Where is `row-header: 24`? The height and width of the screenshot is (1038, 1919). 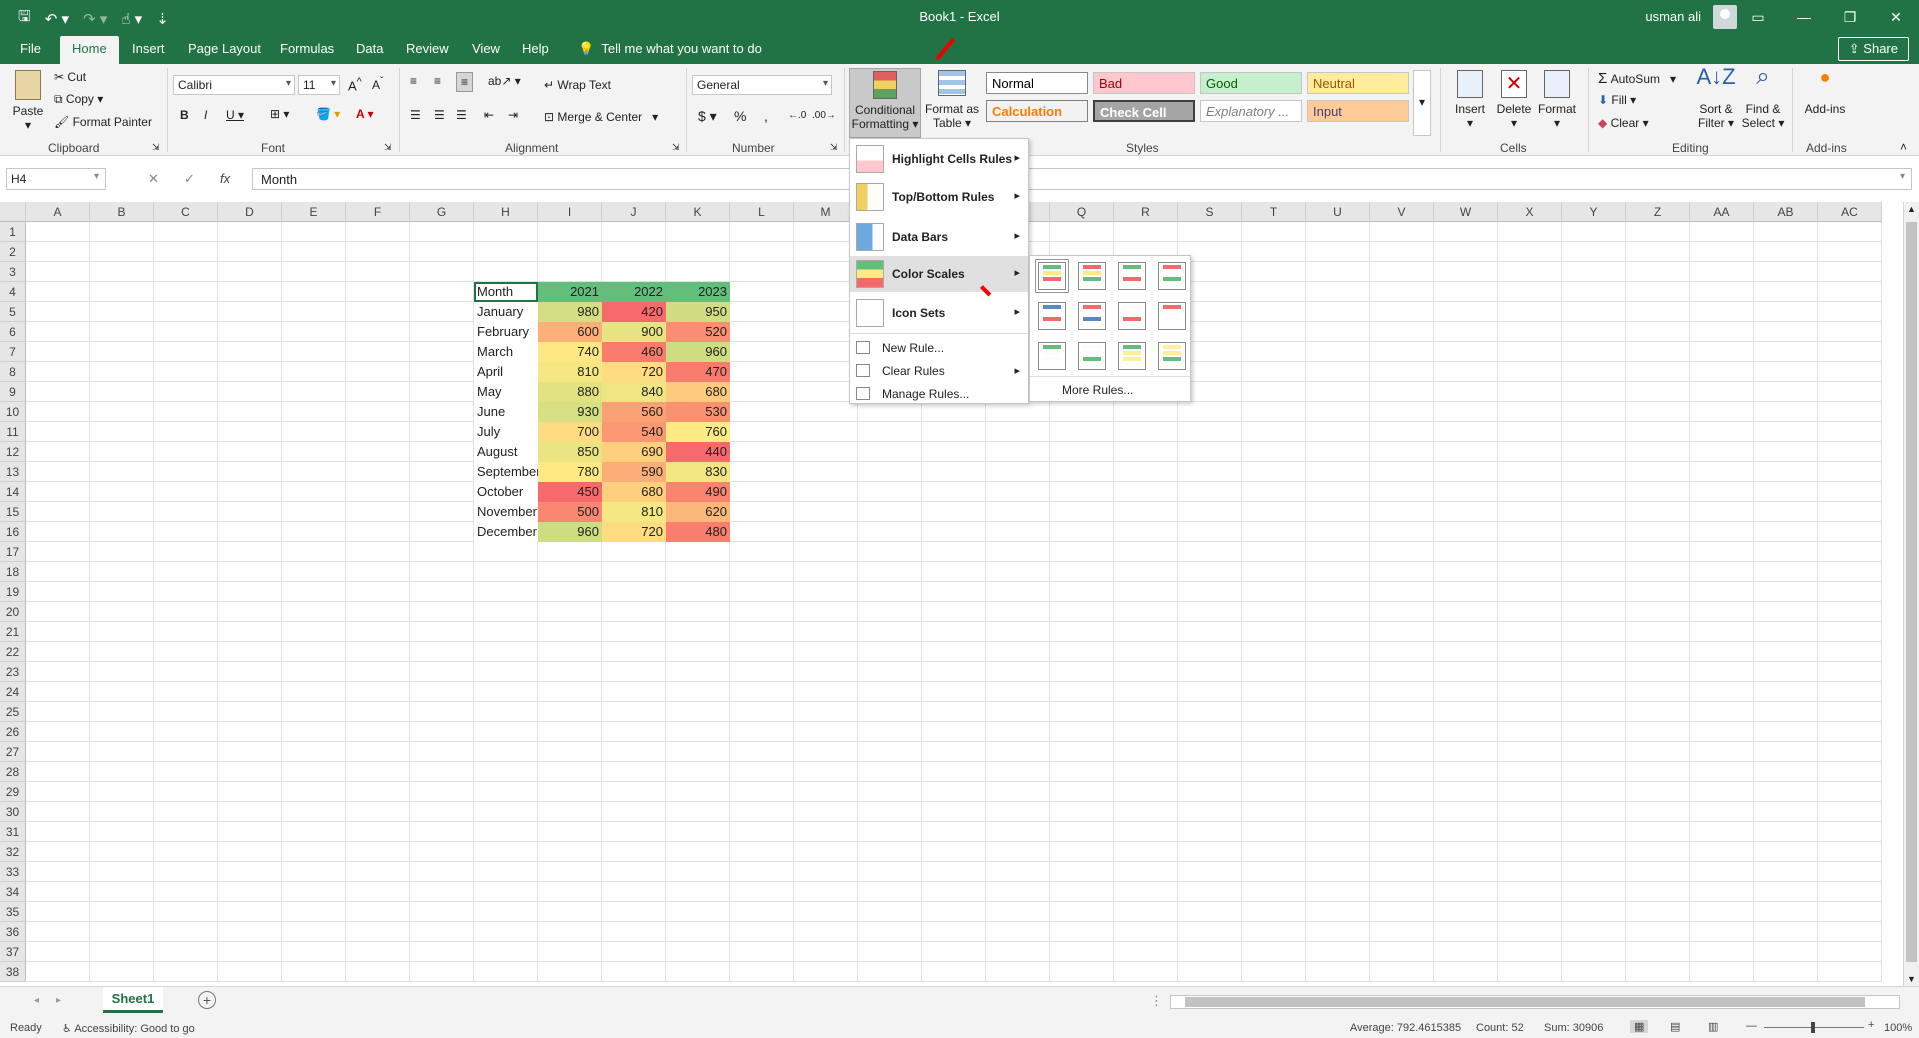 row-header: 24 is located at coordinates (13, 692).